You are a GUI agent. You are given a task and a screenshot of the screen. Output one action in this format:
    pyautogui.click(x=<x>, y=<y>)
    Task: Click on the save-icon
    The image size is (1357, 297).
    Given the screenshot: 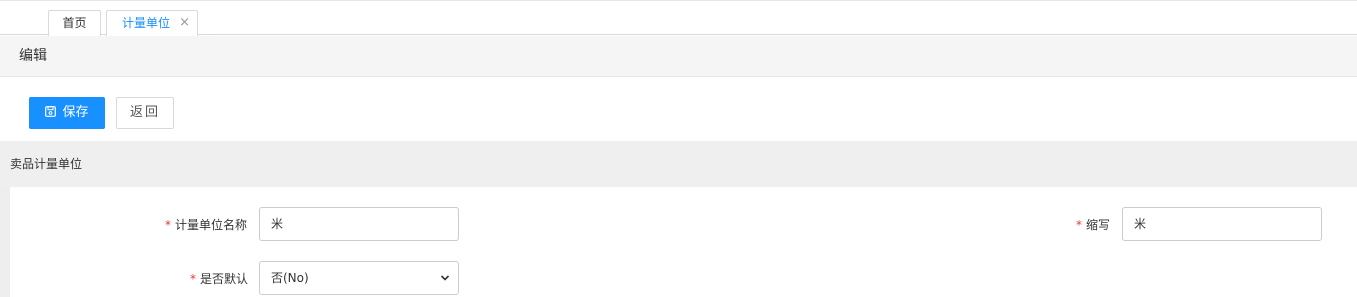 What is the action you would take?
    pyautogui.click(x=51, y=114)
    